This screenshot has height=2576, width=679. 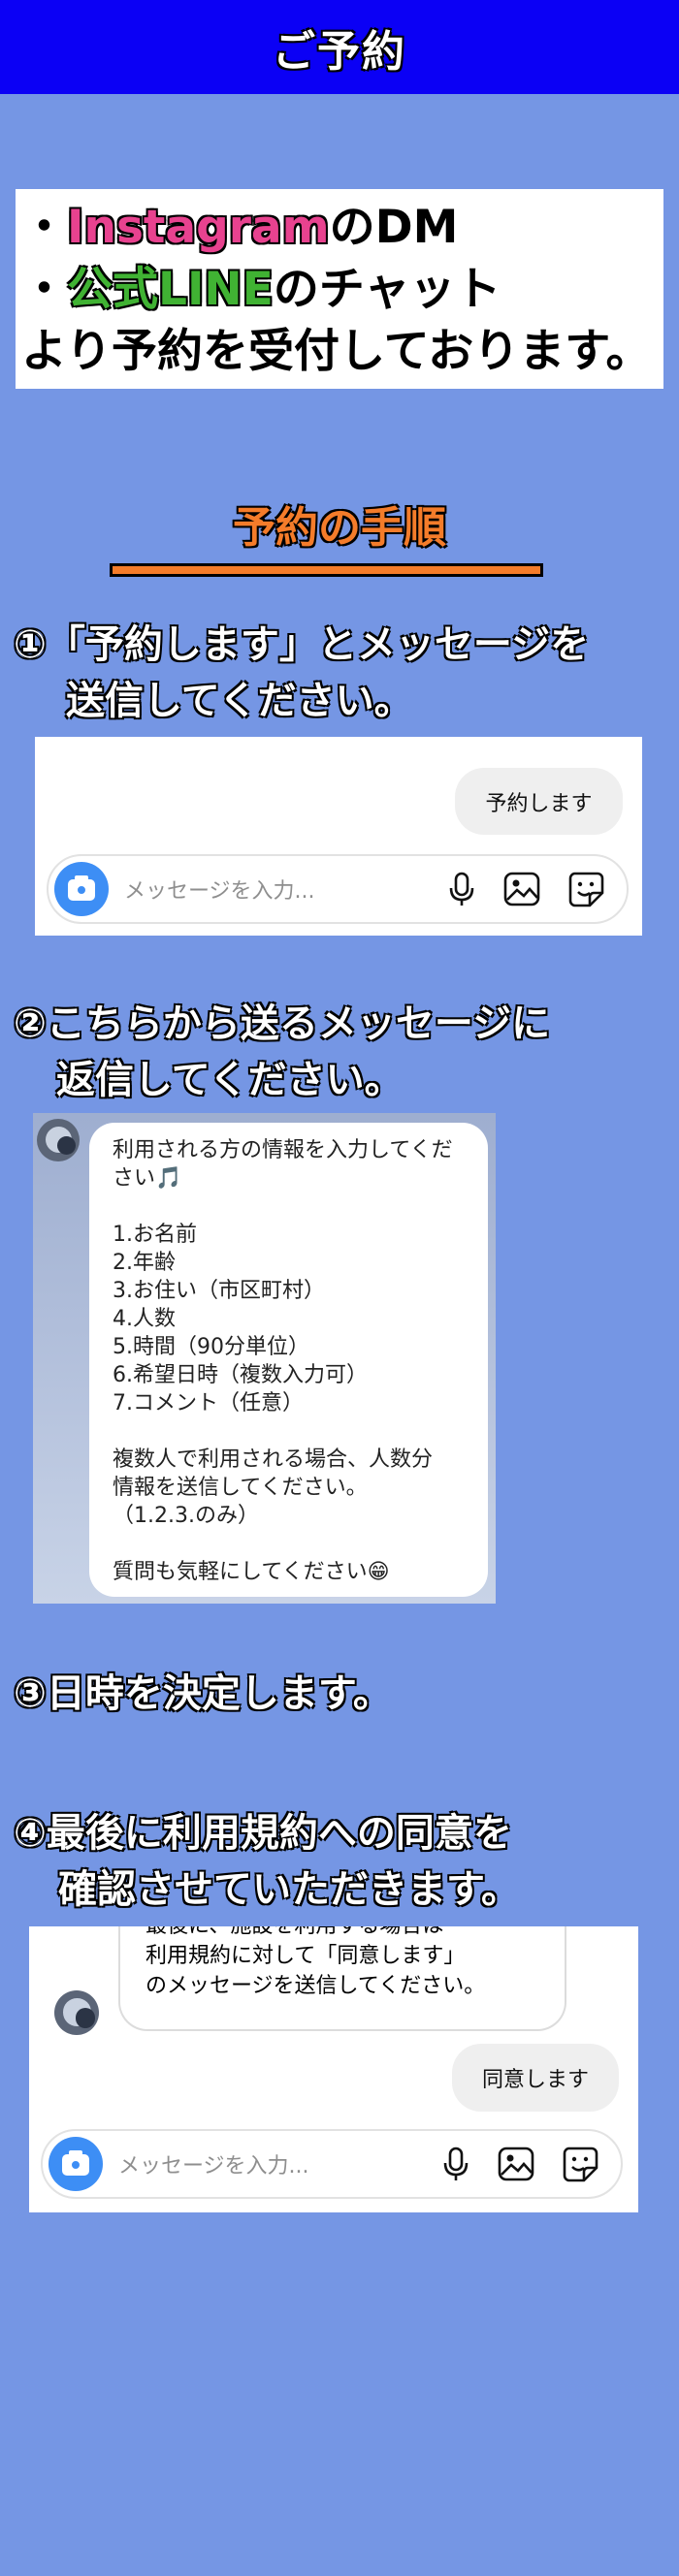 I want to click on message-line: 5.時間（90分単位）, so click(x=211, y=1347).